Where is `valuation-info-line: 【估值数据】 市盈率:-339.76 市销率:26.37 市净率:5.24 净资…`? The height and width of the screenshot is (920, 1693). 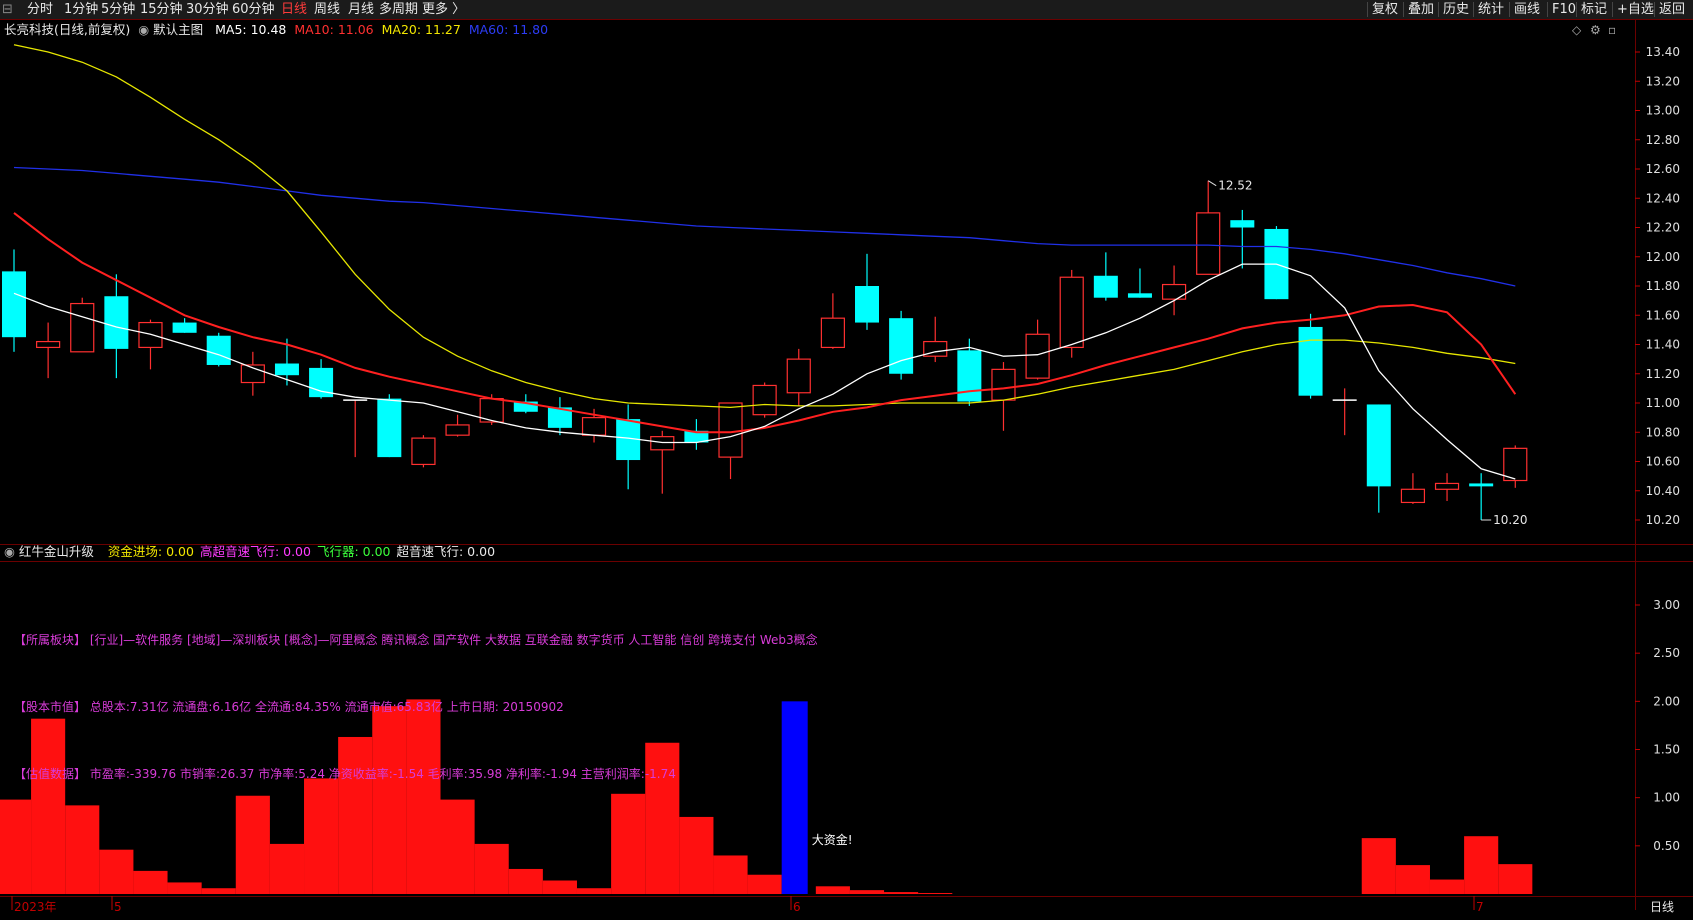
valuation-info-line: 【估值数据】 市盈率:-339.76 市销率:26.37 市净率:5.24 净资… is located at coordinates (345, 774).